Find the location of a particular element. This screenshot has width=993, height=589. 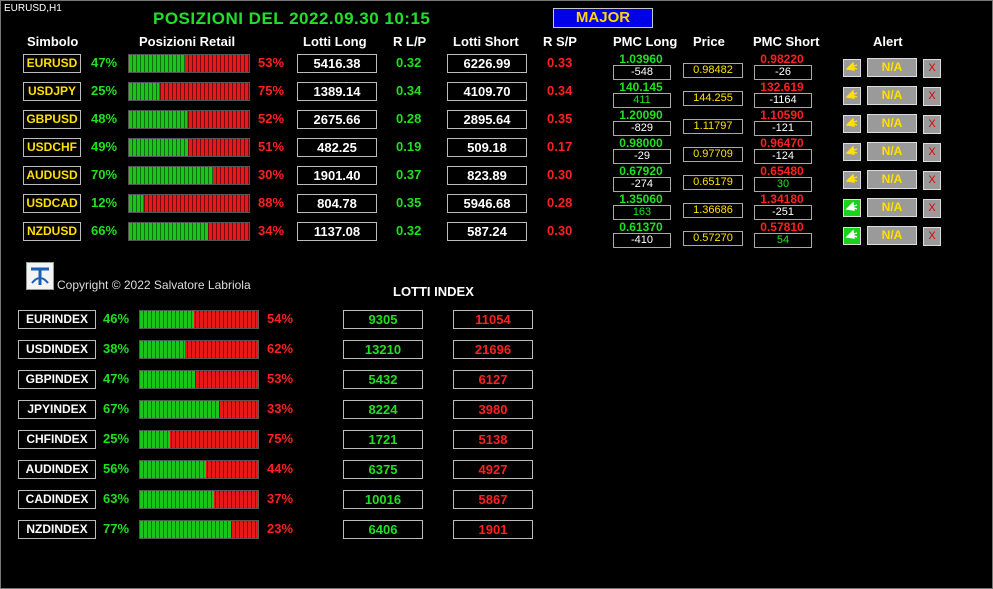

pmc-short-diff: -1164 is located at coordinates (783, 100).